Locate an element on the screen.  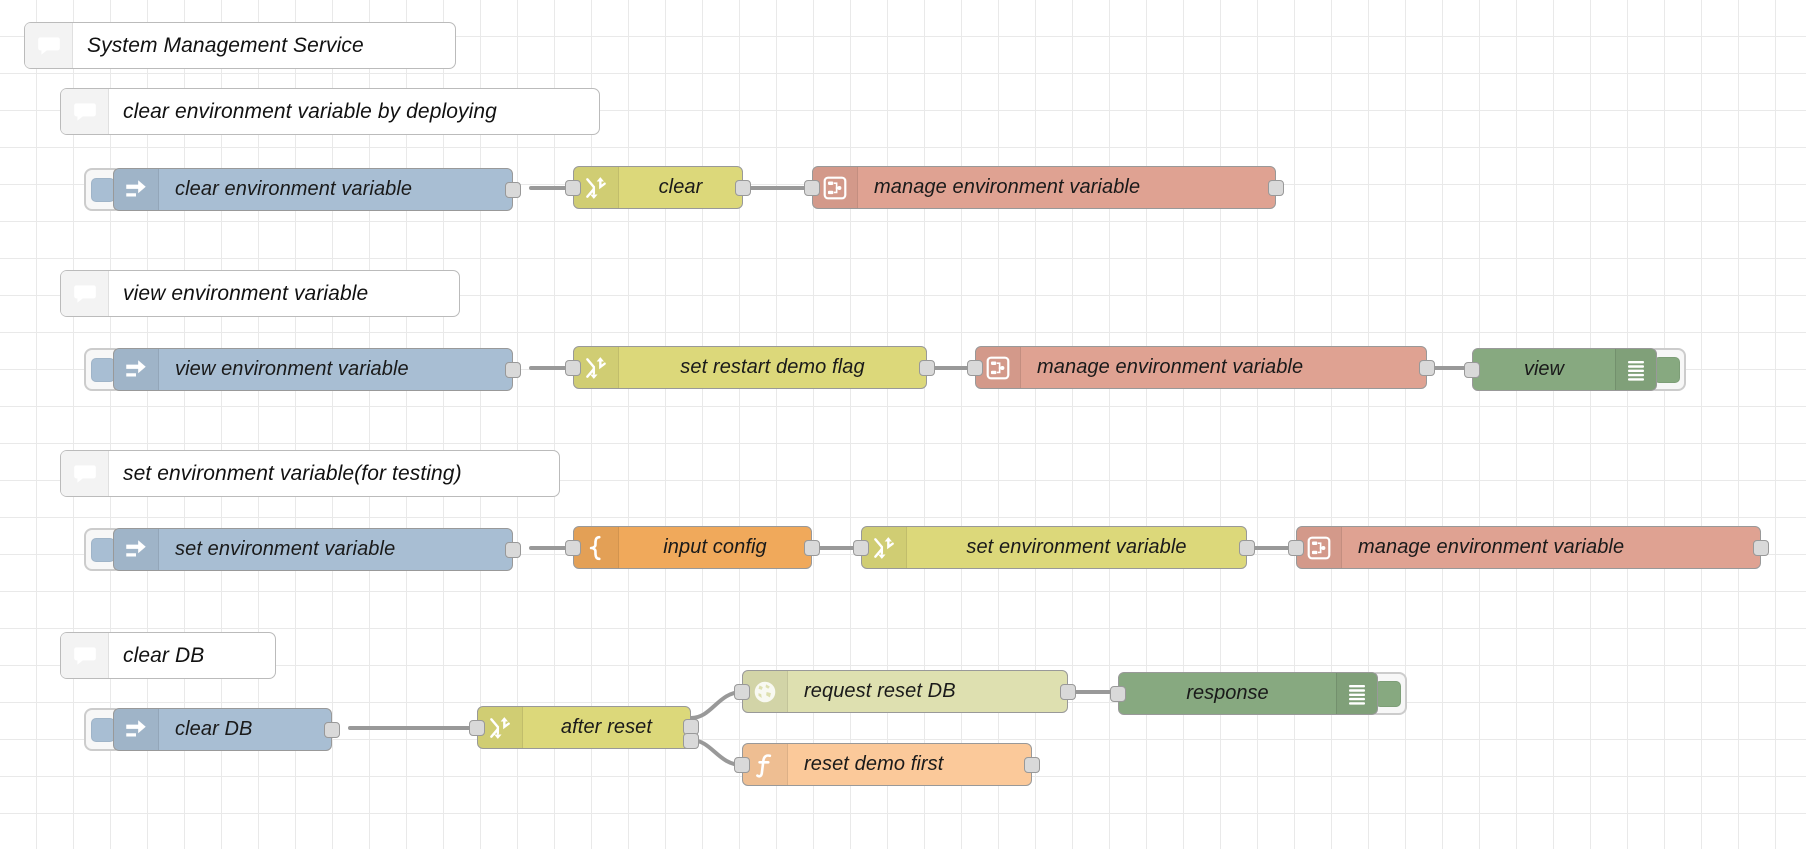
switch-node-after-reset: after reset is located at coordinates (584, 727).